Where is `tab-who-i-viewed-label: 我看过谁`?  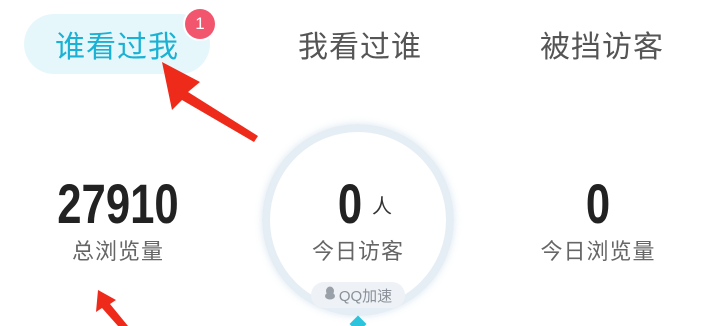
tab-who-i-viewed-label: 我看过谁 is located at coordinates (360, 47).